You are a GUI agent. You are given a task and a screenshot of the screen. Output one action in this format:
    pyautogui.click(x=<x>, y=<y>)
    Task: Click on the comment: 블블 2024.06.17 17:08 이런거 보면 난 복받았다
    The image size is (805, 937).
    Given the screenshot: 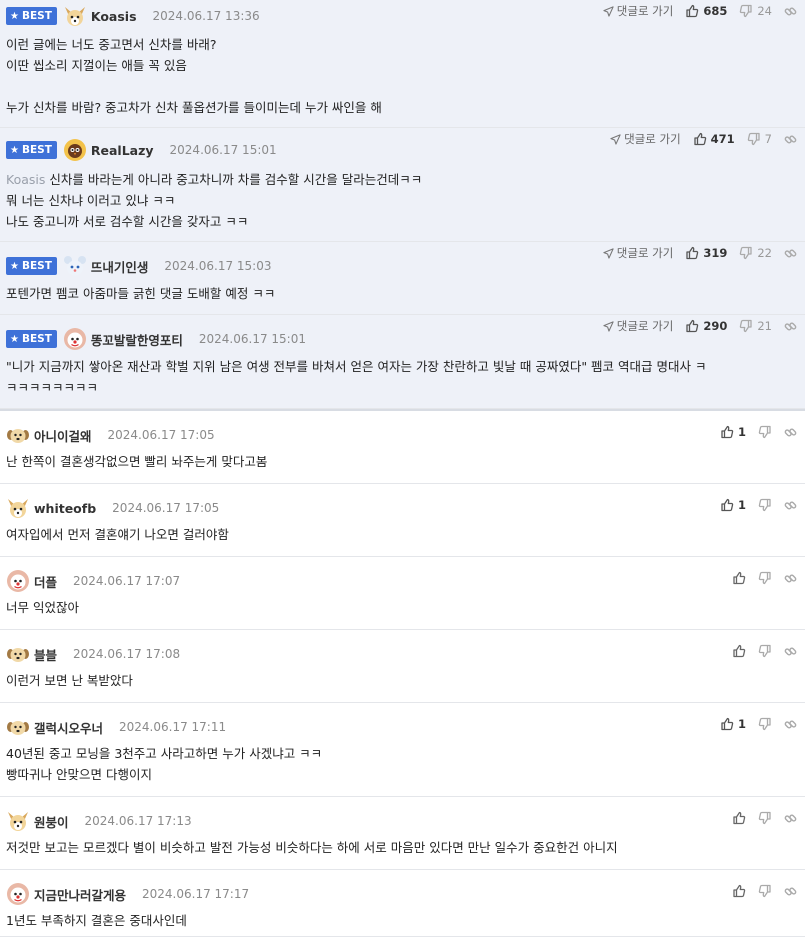 What is the action you would take?
    pyautogui.click(x=402, y=666)
    